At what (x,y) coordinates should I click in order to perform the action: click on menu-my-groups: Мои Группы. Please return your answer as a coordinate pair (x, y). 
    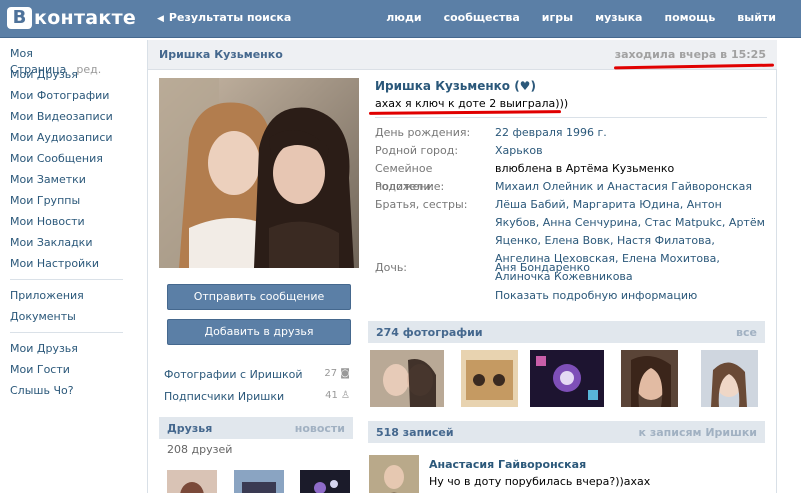
    Looking at the image, I should click on (67, 203).